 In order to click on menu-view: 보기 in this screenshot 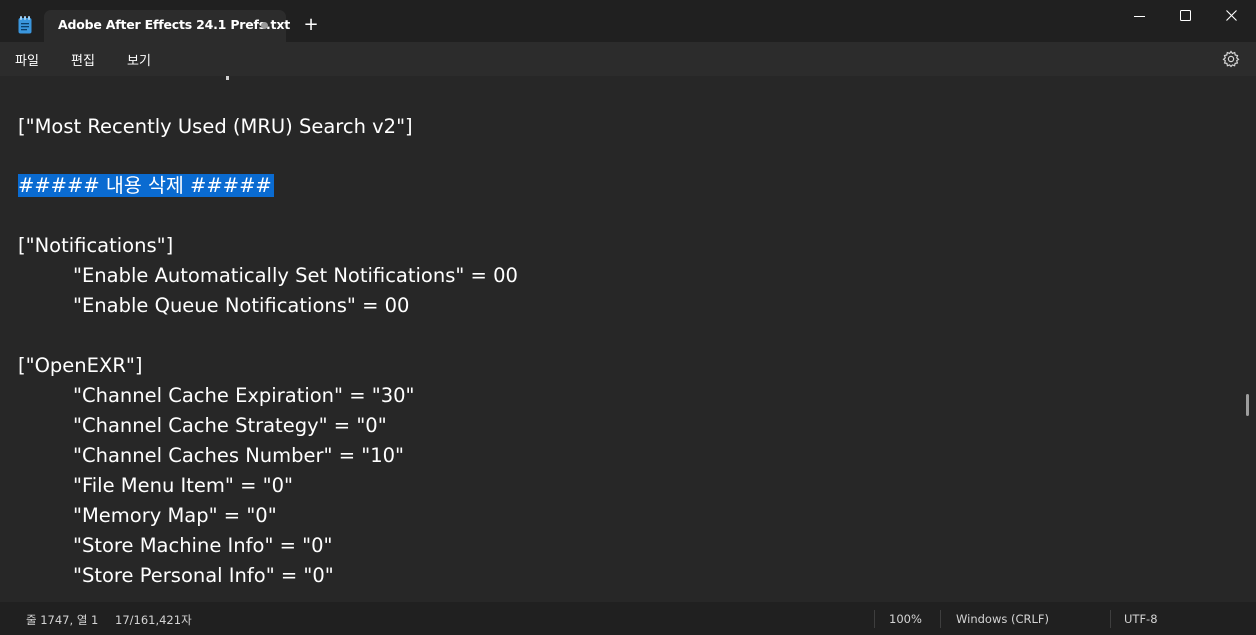, I will do `click(139, 59)`.